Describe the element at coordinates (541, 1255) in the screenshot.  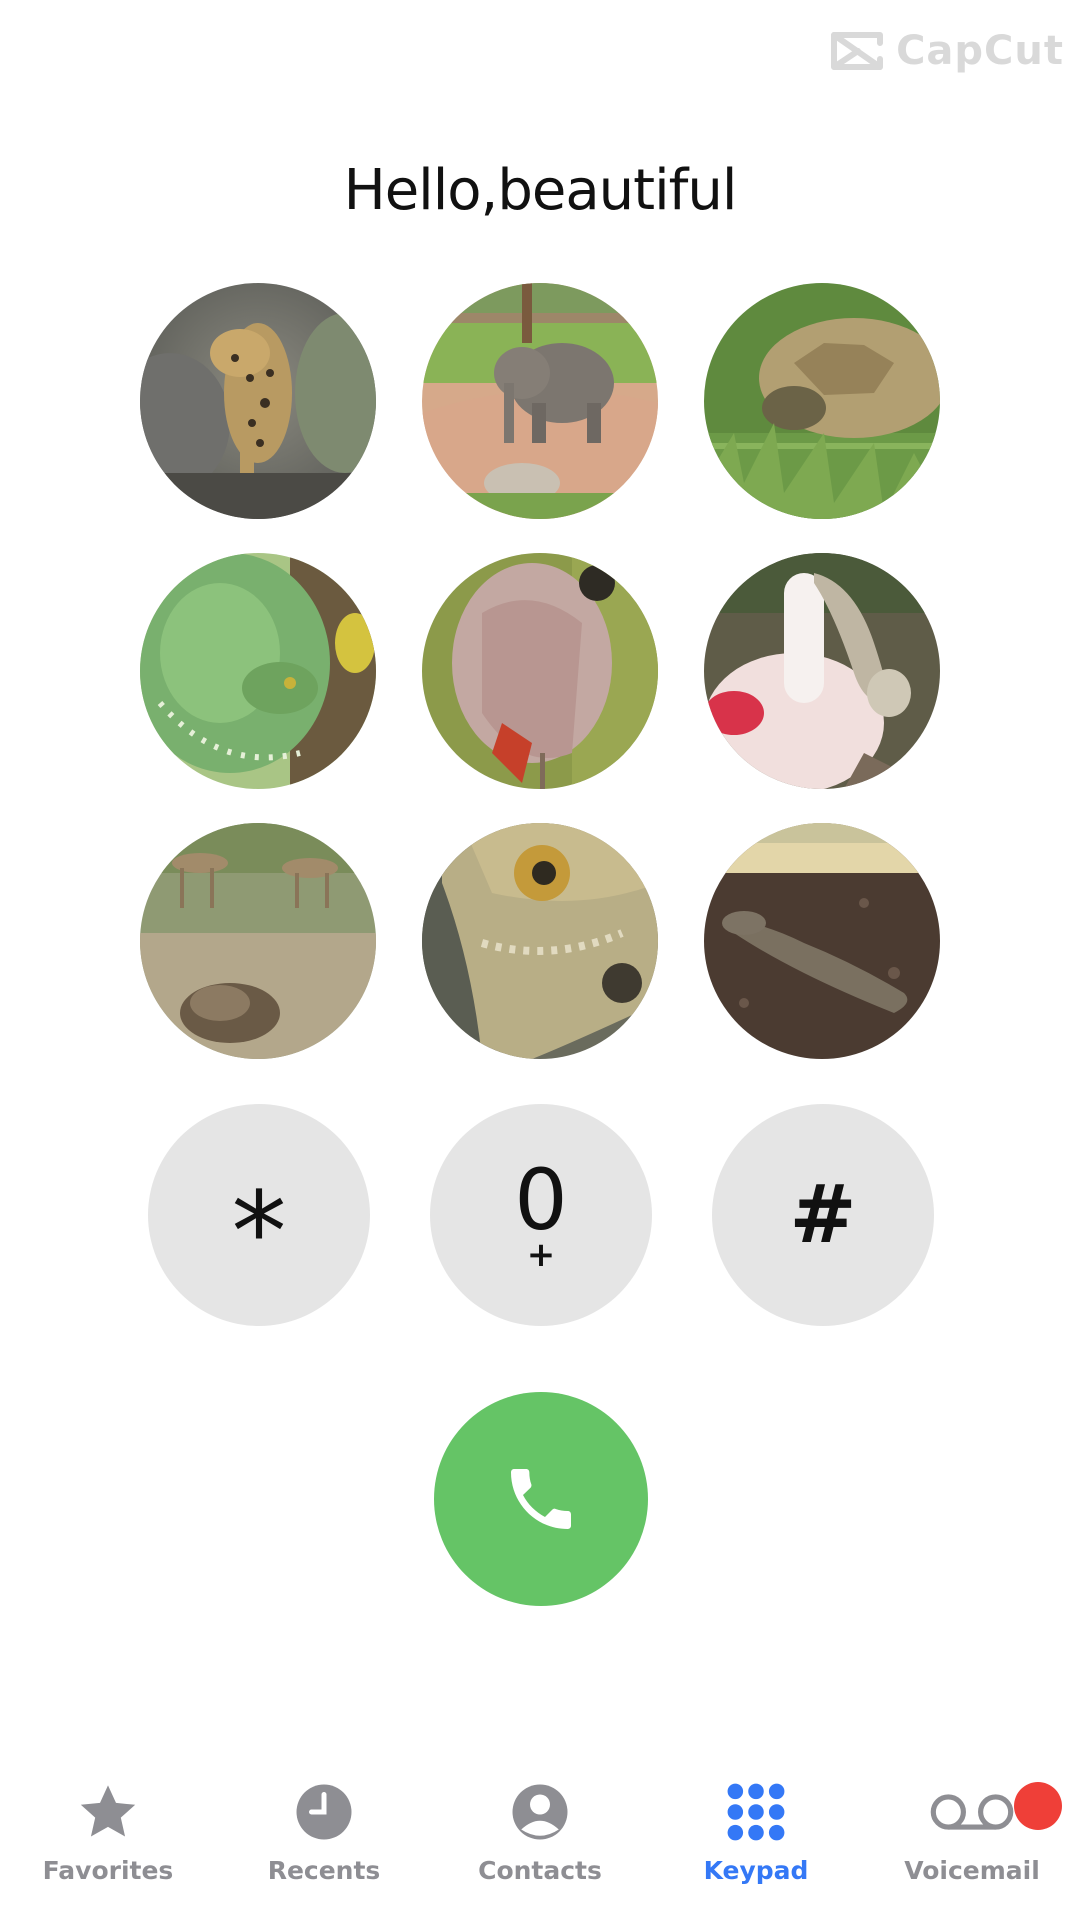
I see `key-zero-sub: +` at that location.